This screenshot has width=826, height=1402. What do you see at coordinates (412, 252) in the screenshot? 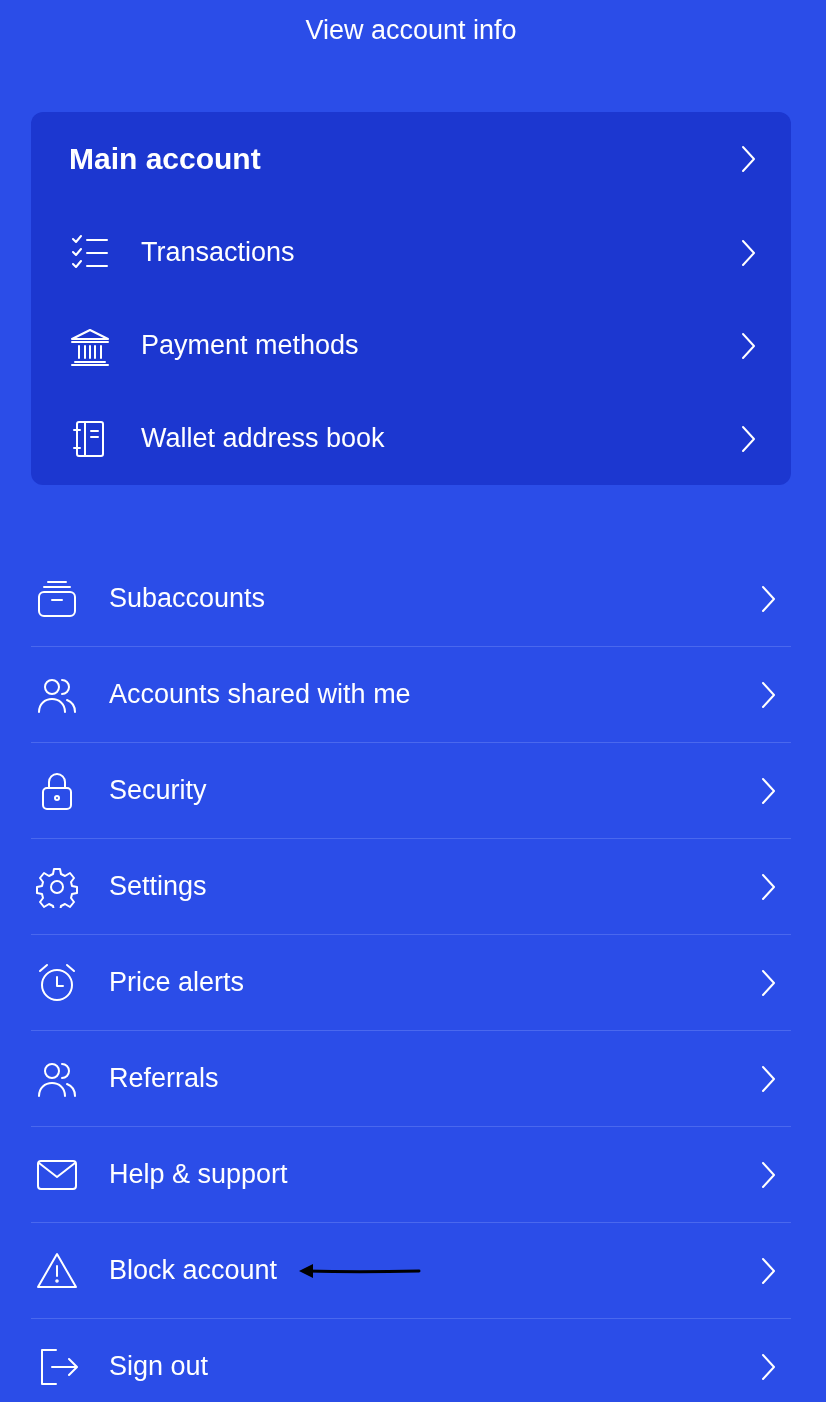
I see `menu-item: Transactions` at bounding box center [412, 252].